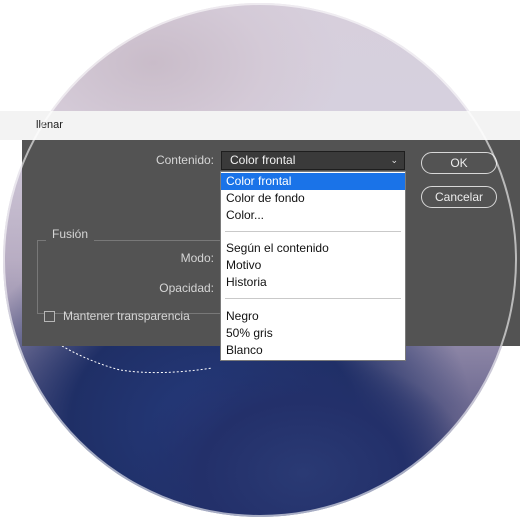  Describe the element at coordinates (184, 160) in the screenshot. I see `contenido-label: Contenido:` at that location.